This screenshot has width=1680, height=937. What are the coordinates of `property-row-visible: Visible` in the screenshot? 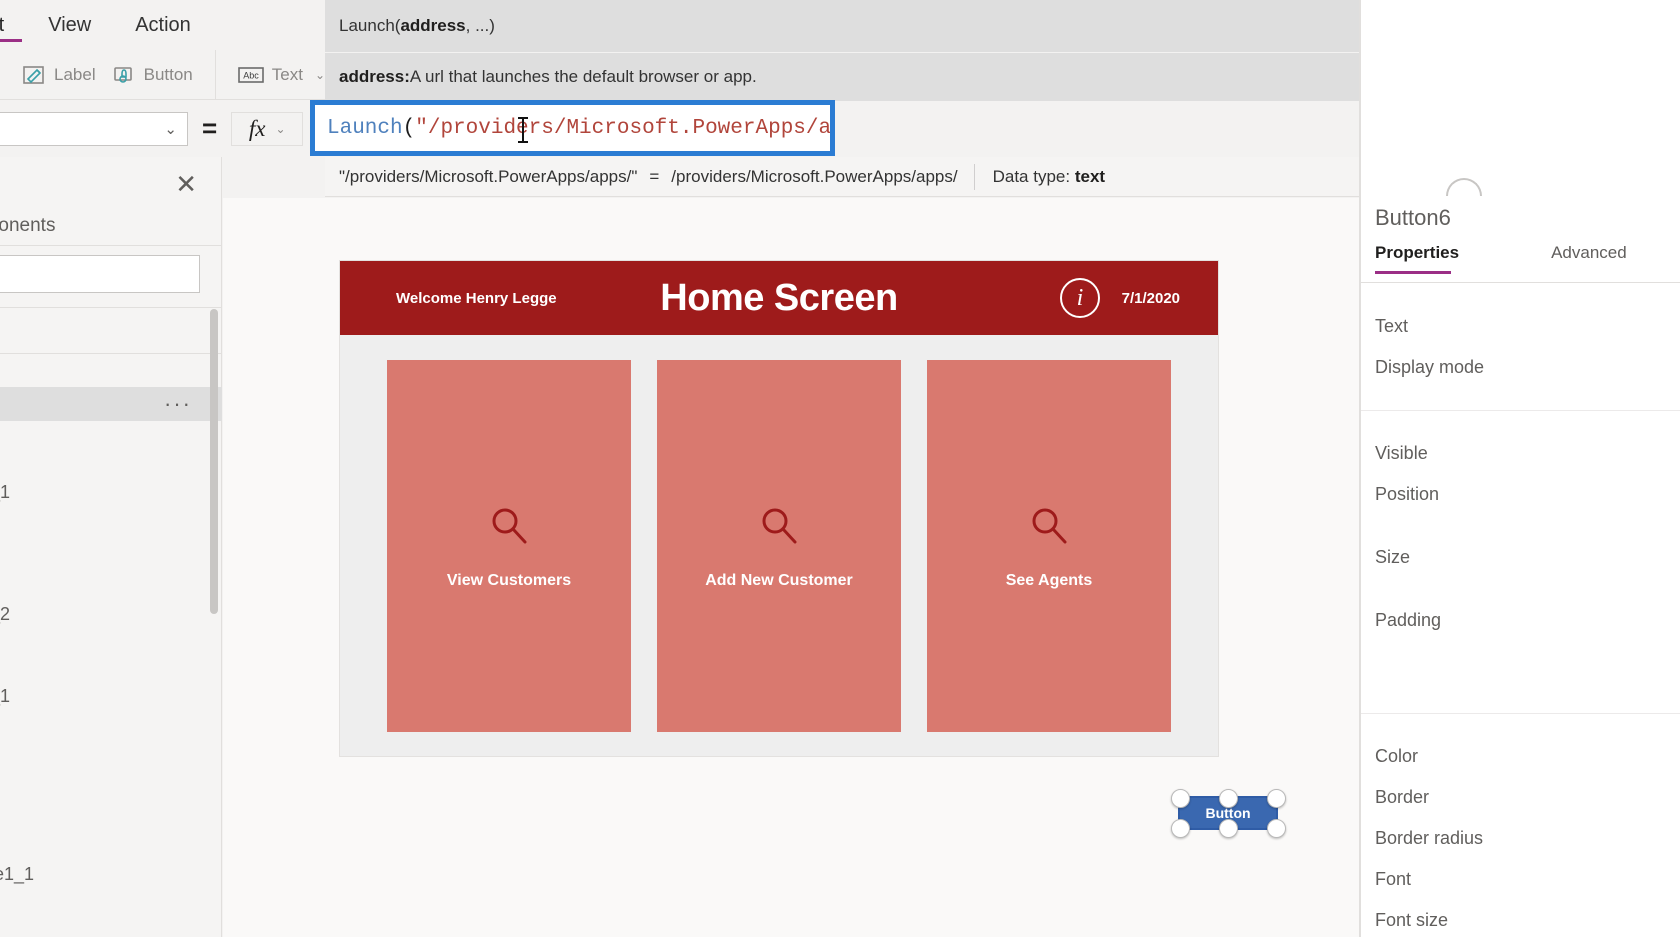 It's located at (1520, 453).